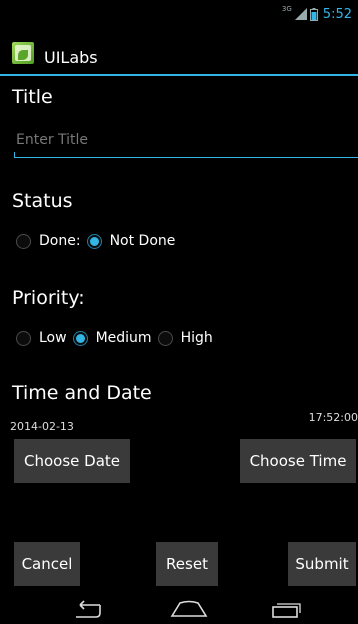  I want to click on network-type: 3G, so click(286, 9).